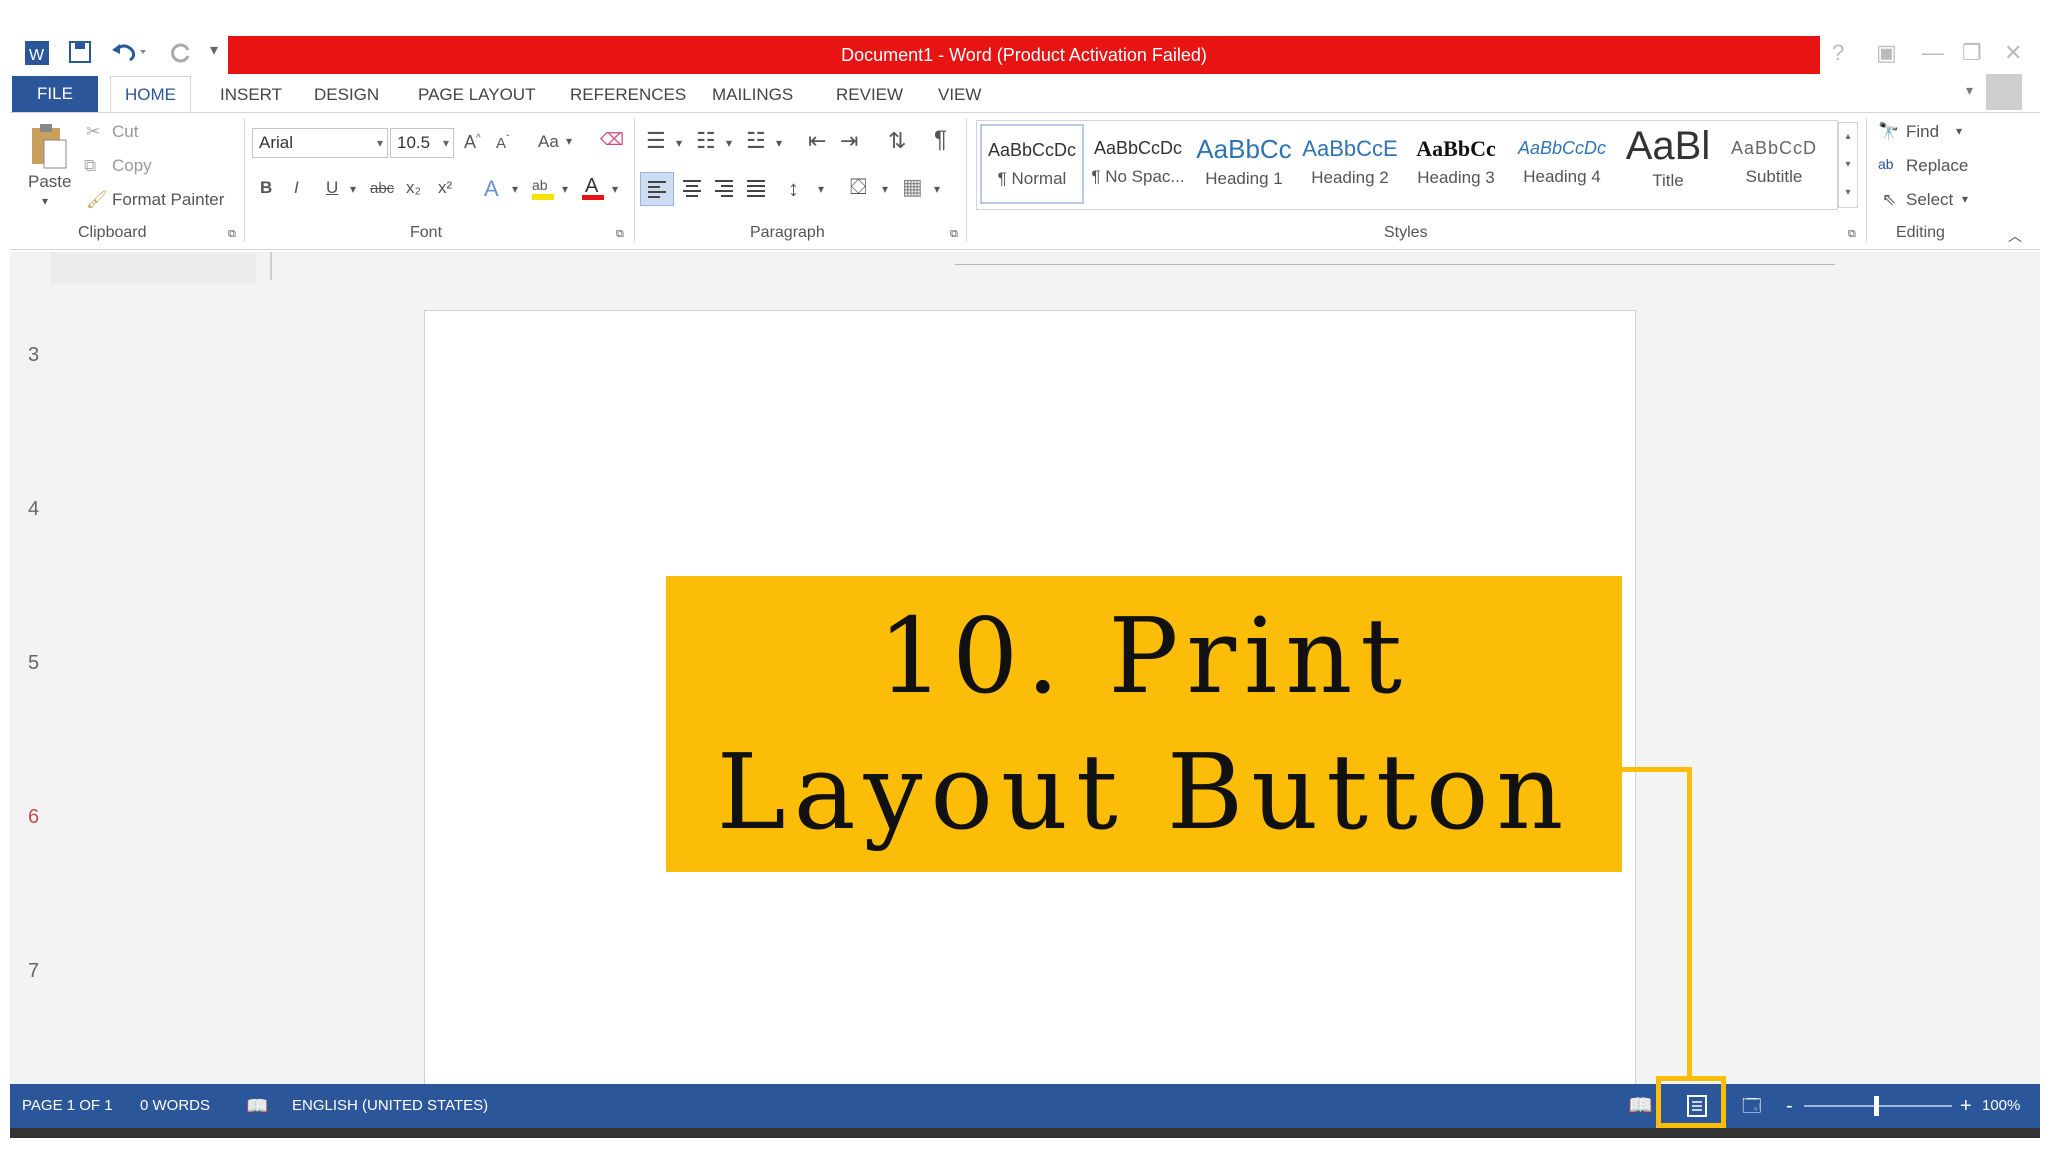 This screenshot has width=2048, height=1152. Describe the element at coordinates (413, 188) in the screenshot. I see `subscript-button: x₂` at that location.